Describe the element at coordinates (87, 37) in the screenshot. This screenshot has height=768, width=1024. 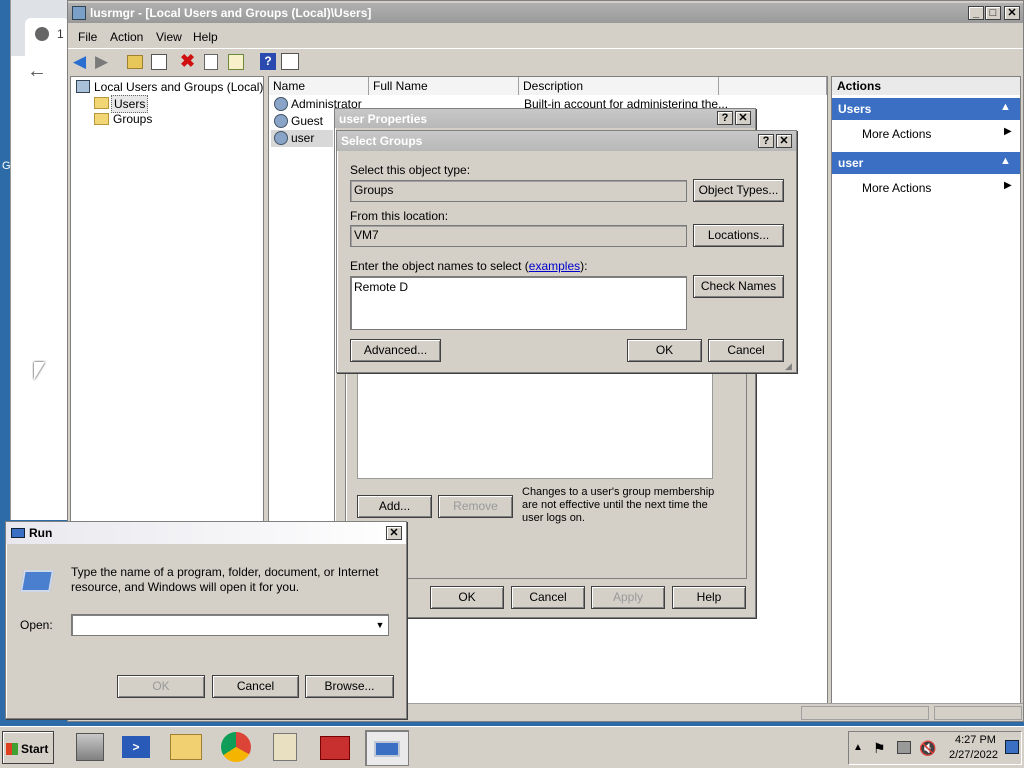
I see `menu-file: File` at that location.